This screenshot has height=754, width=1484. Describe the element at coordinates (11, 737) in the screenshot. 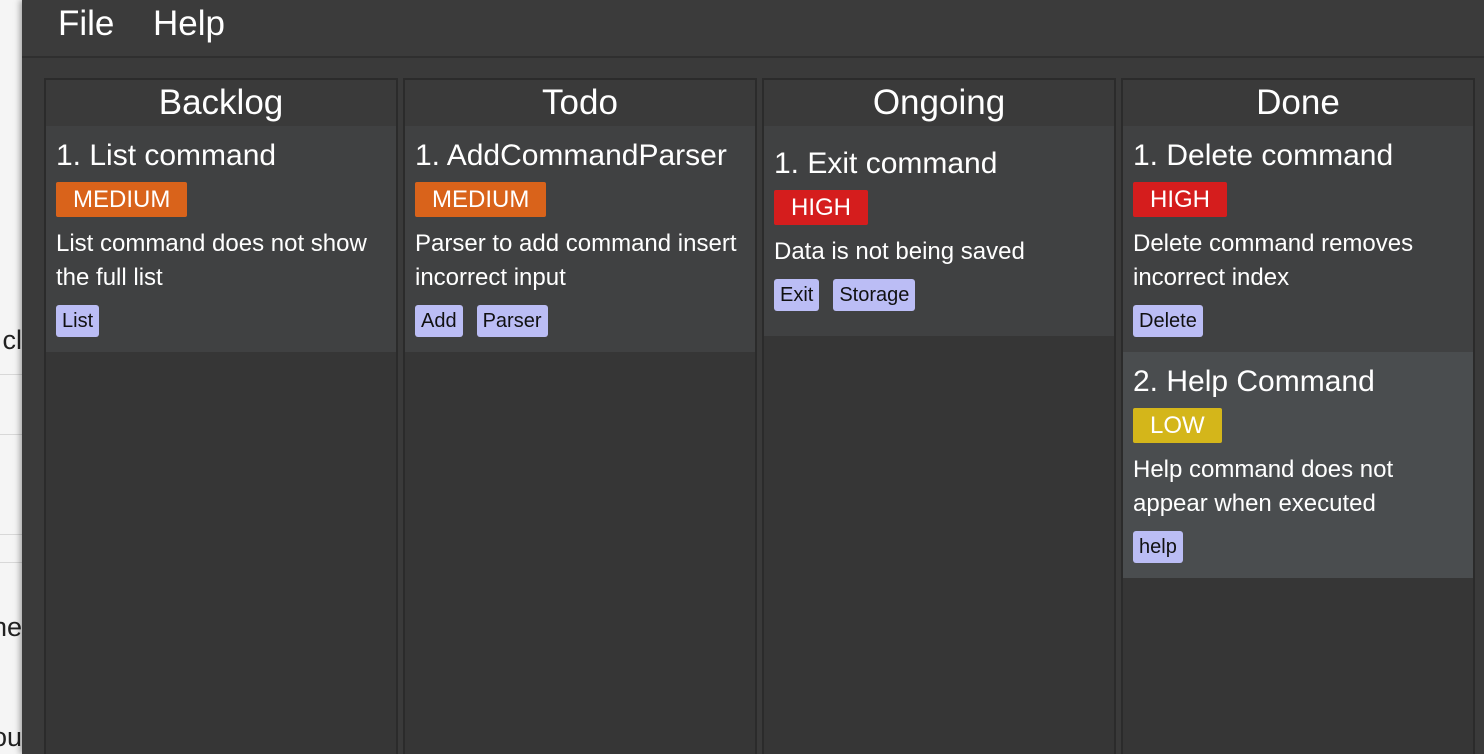

I see `background-text: ou` at that location.